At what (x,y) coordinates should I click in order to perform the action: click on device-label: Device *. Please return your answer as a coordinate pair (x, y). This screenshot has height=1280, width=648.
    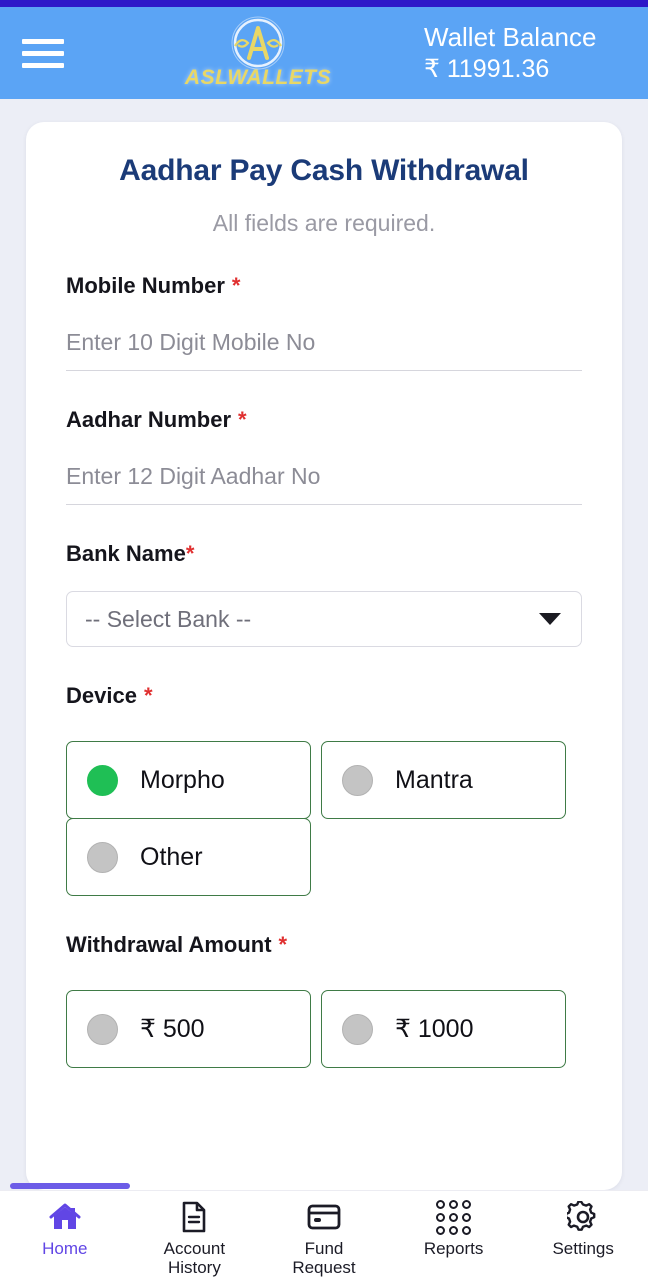
    Looking at the image, I should click on (324, 696).